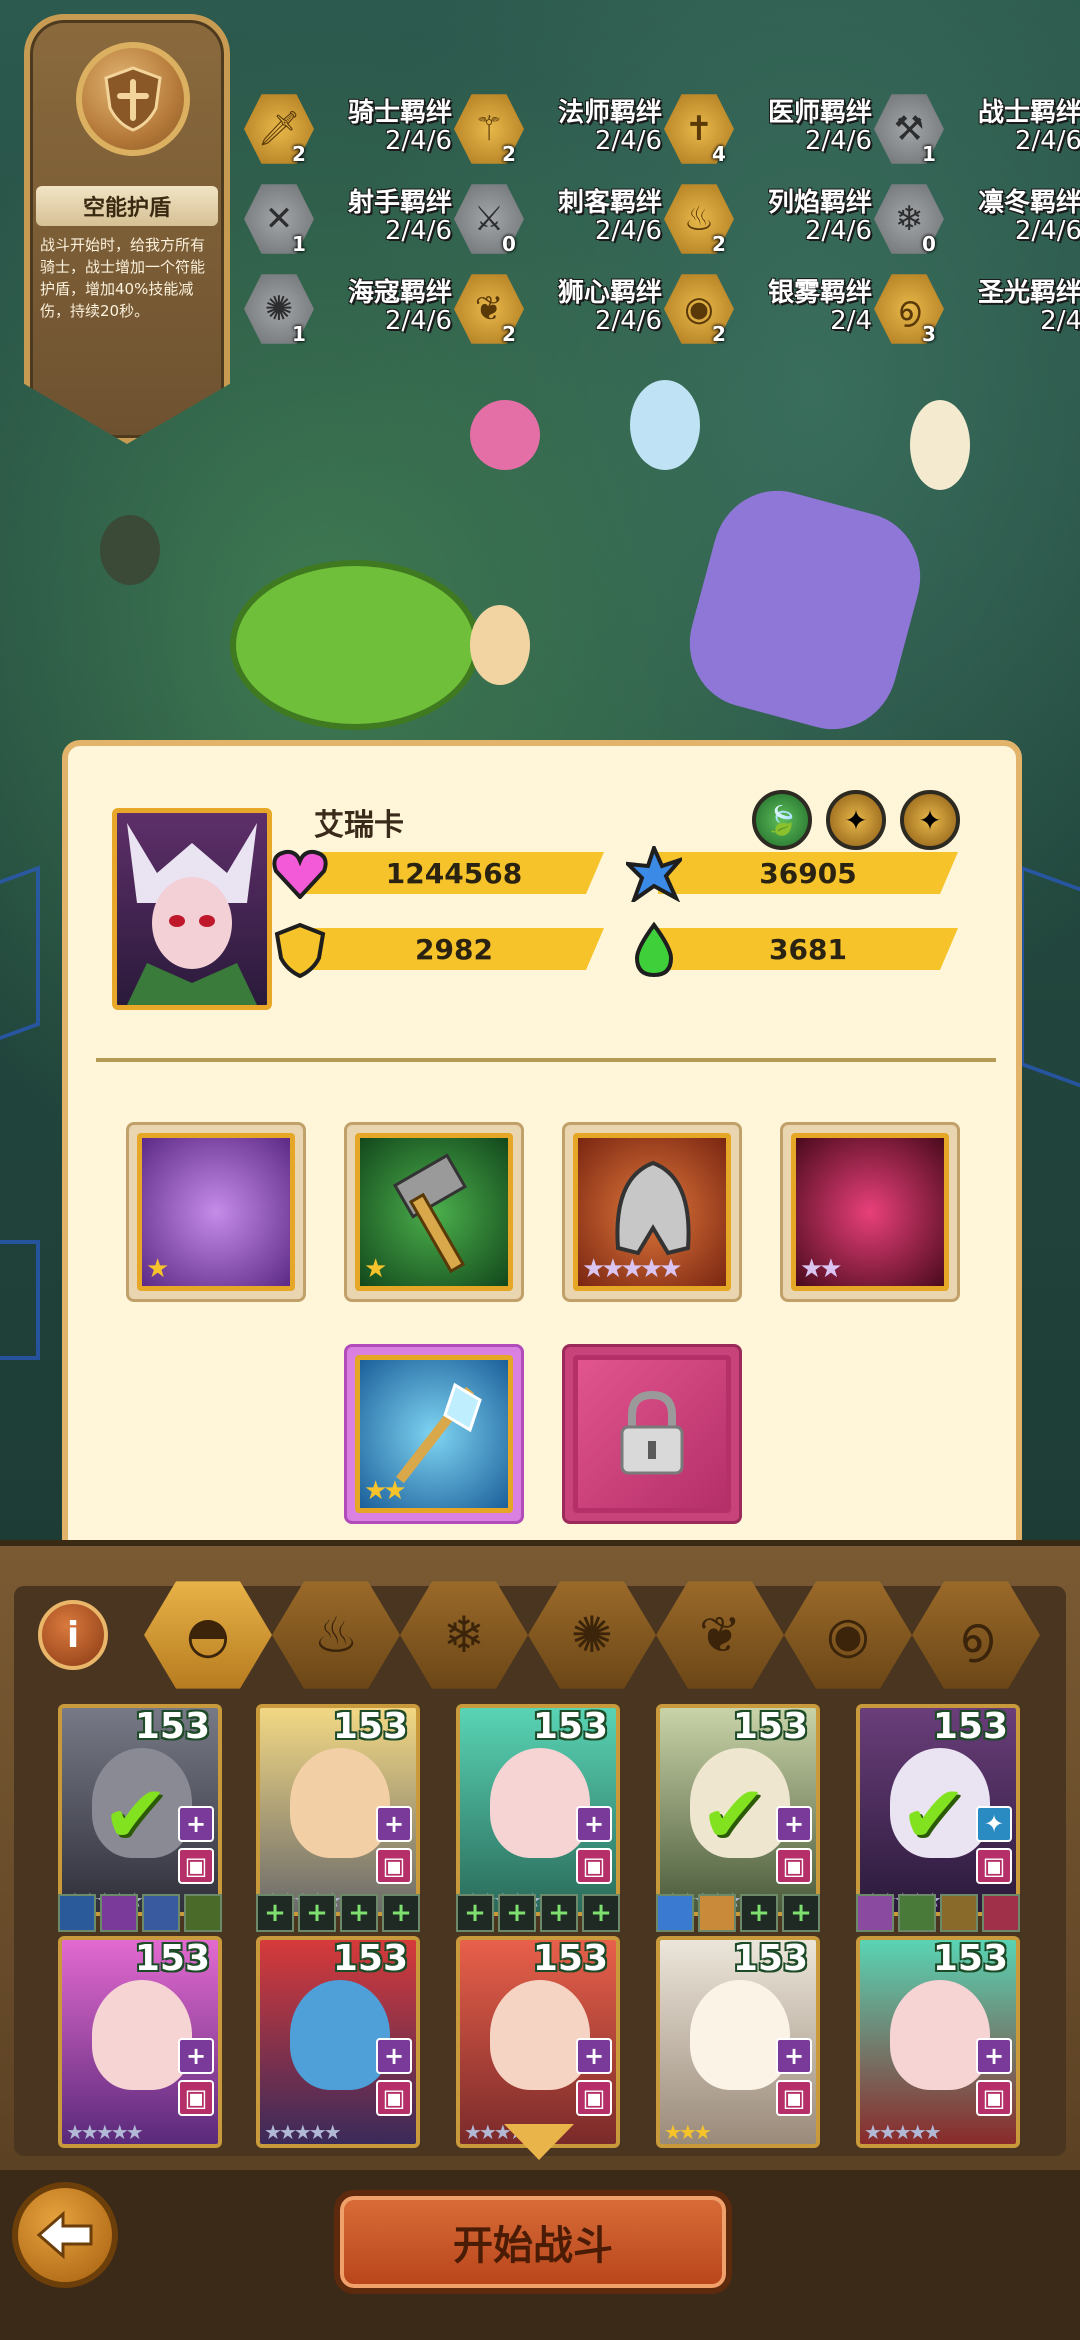  I want to click on bond-item: ⚚ 2 法师羁绊 2/4/6, so click(559, 128).